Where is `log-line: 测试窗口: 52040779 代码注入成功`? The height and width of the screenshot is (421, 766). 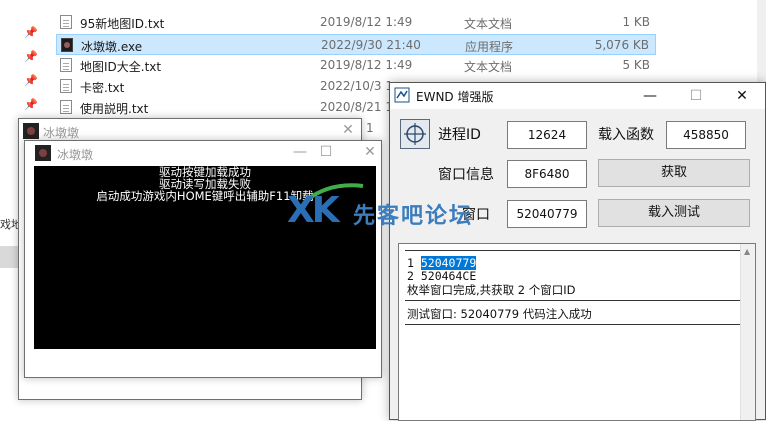
log-line: 测试窗口: 52040779 代码注入成功 is located at coordinates (499, 314).